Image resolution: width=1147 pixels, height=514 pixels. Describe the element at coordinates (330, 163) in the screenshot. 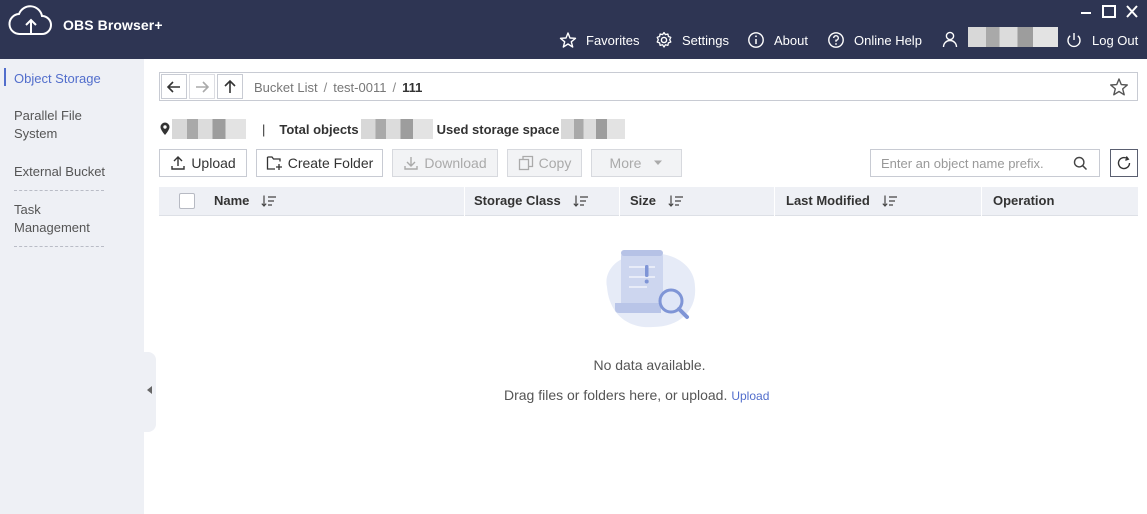

I see `create-folder-label: Create Folder` at that location.